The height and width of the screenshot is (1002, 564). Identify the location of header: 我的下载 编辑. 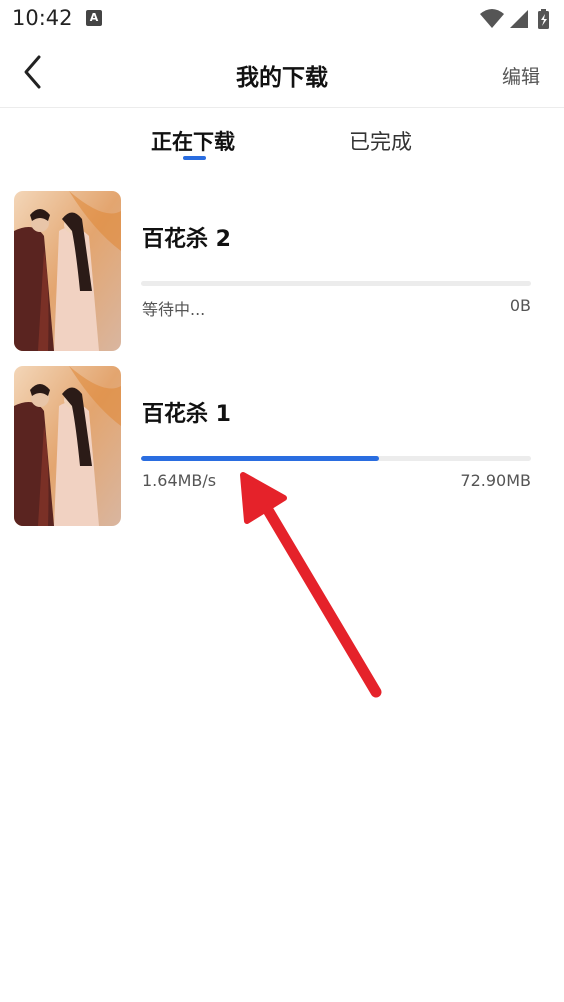
(282, 73).